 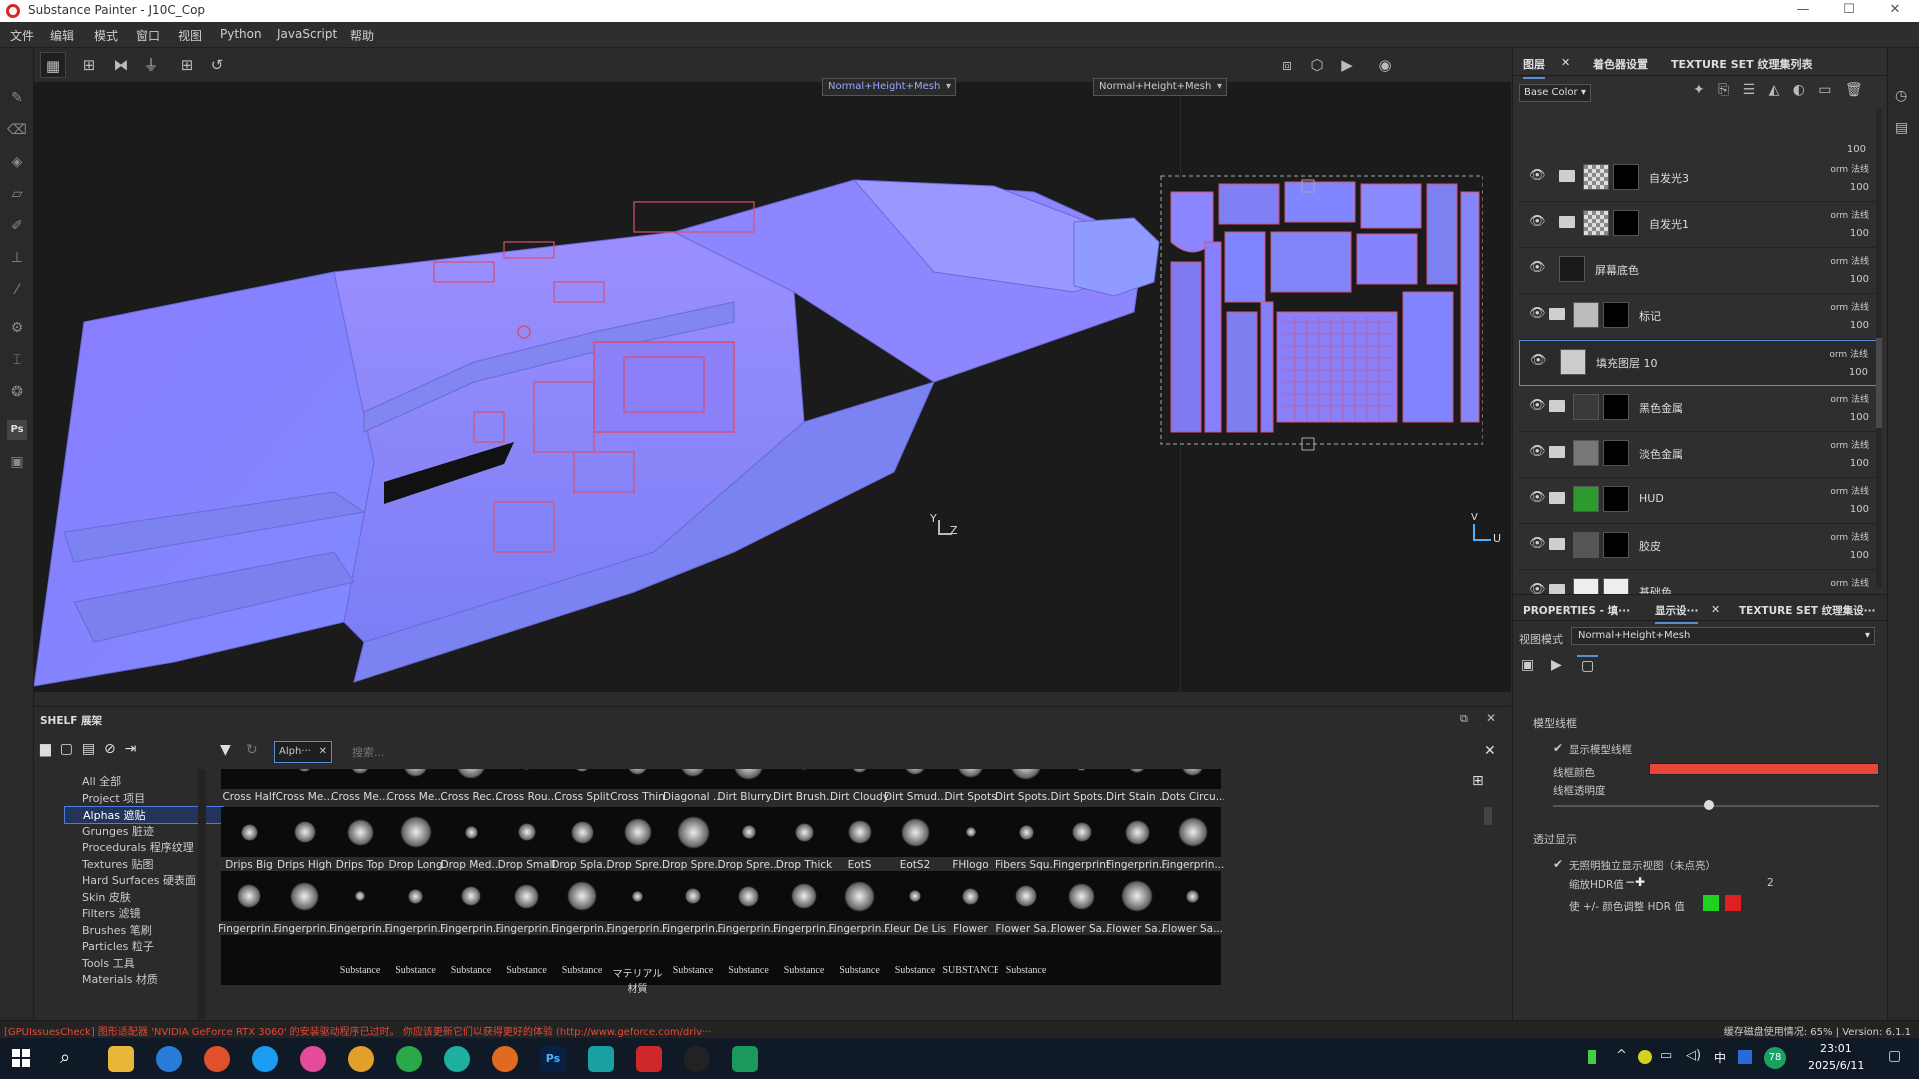 I want to click on wechat-icon, so click(x=745, y=1059).